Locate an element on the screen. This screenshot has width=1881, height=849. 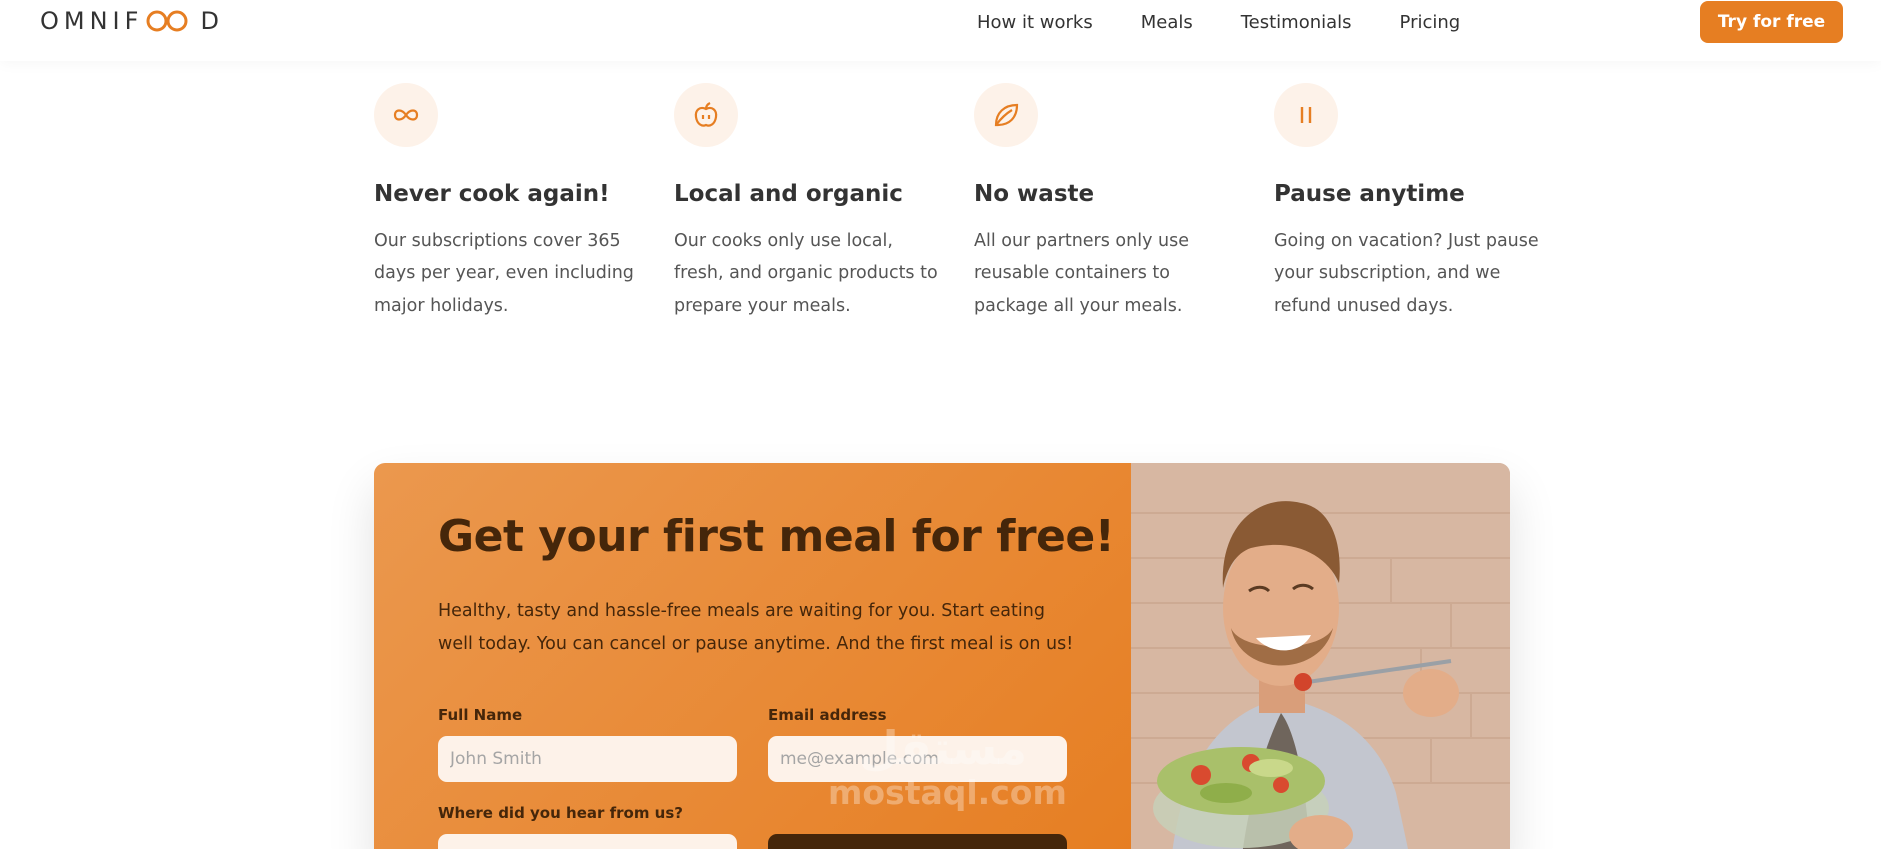
feature-title: Pause anytime is located at coordinates (1369, 194).